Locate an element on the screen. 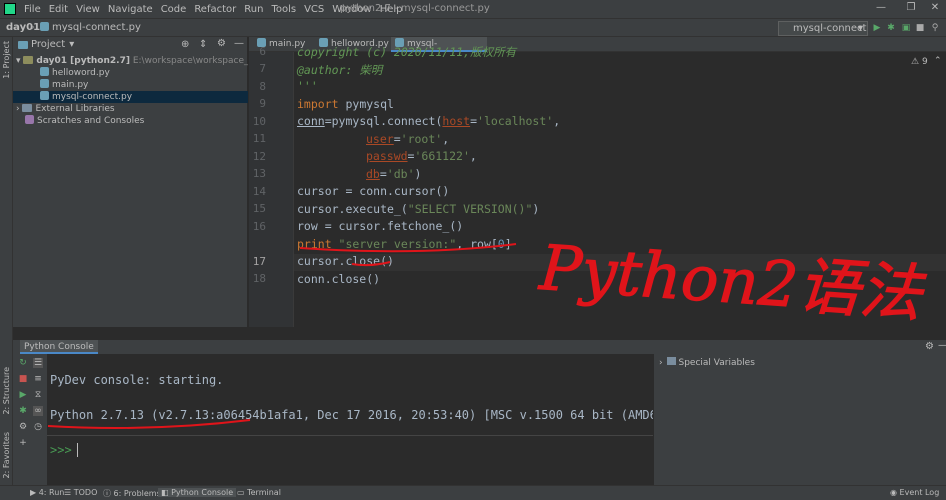 This screenshot has height=500, width=946. show-variables-icon: ☰ is located at coordinates (38, 363).